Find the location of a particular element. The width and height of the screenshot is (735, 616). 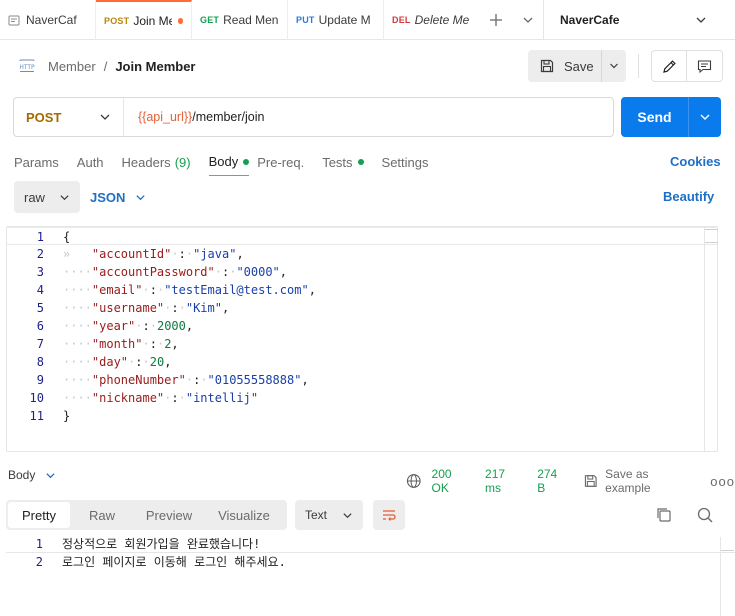

tab-update-member: PUT Update M is located at coordinates (336, 20).